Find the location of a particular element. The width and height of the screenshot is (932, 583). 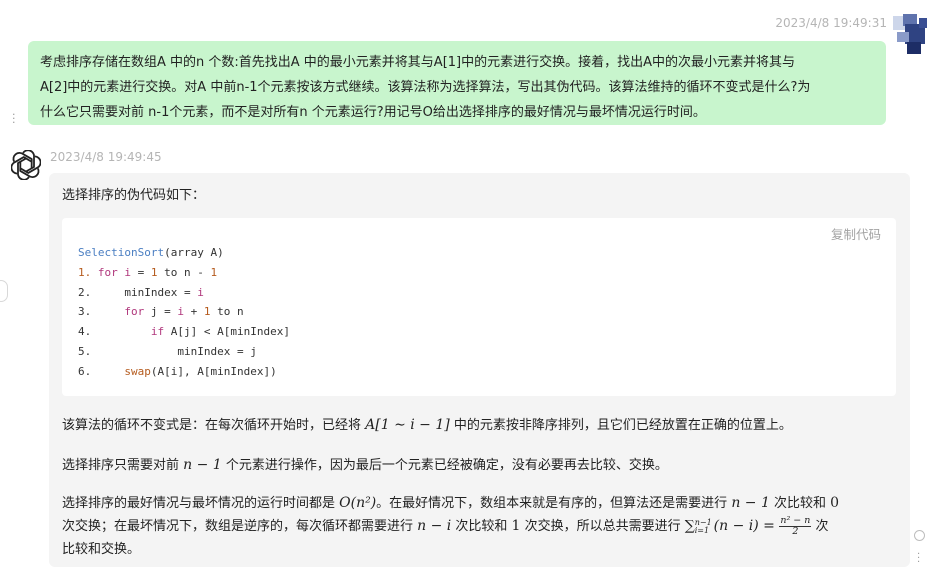

copy-code-button: 复制代码 is located at coordinates (856, 233).